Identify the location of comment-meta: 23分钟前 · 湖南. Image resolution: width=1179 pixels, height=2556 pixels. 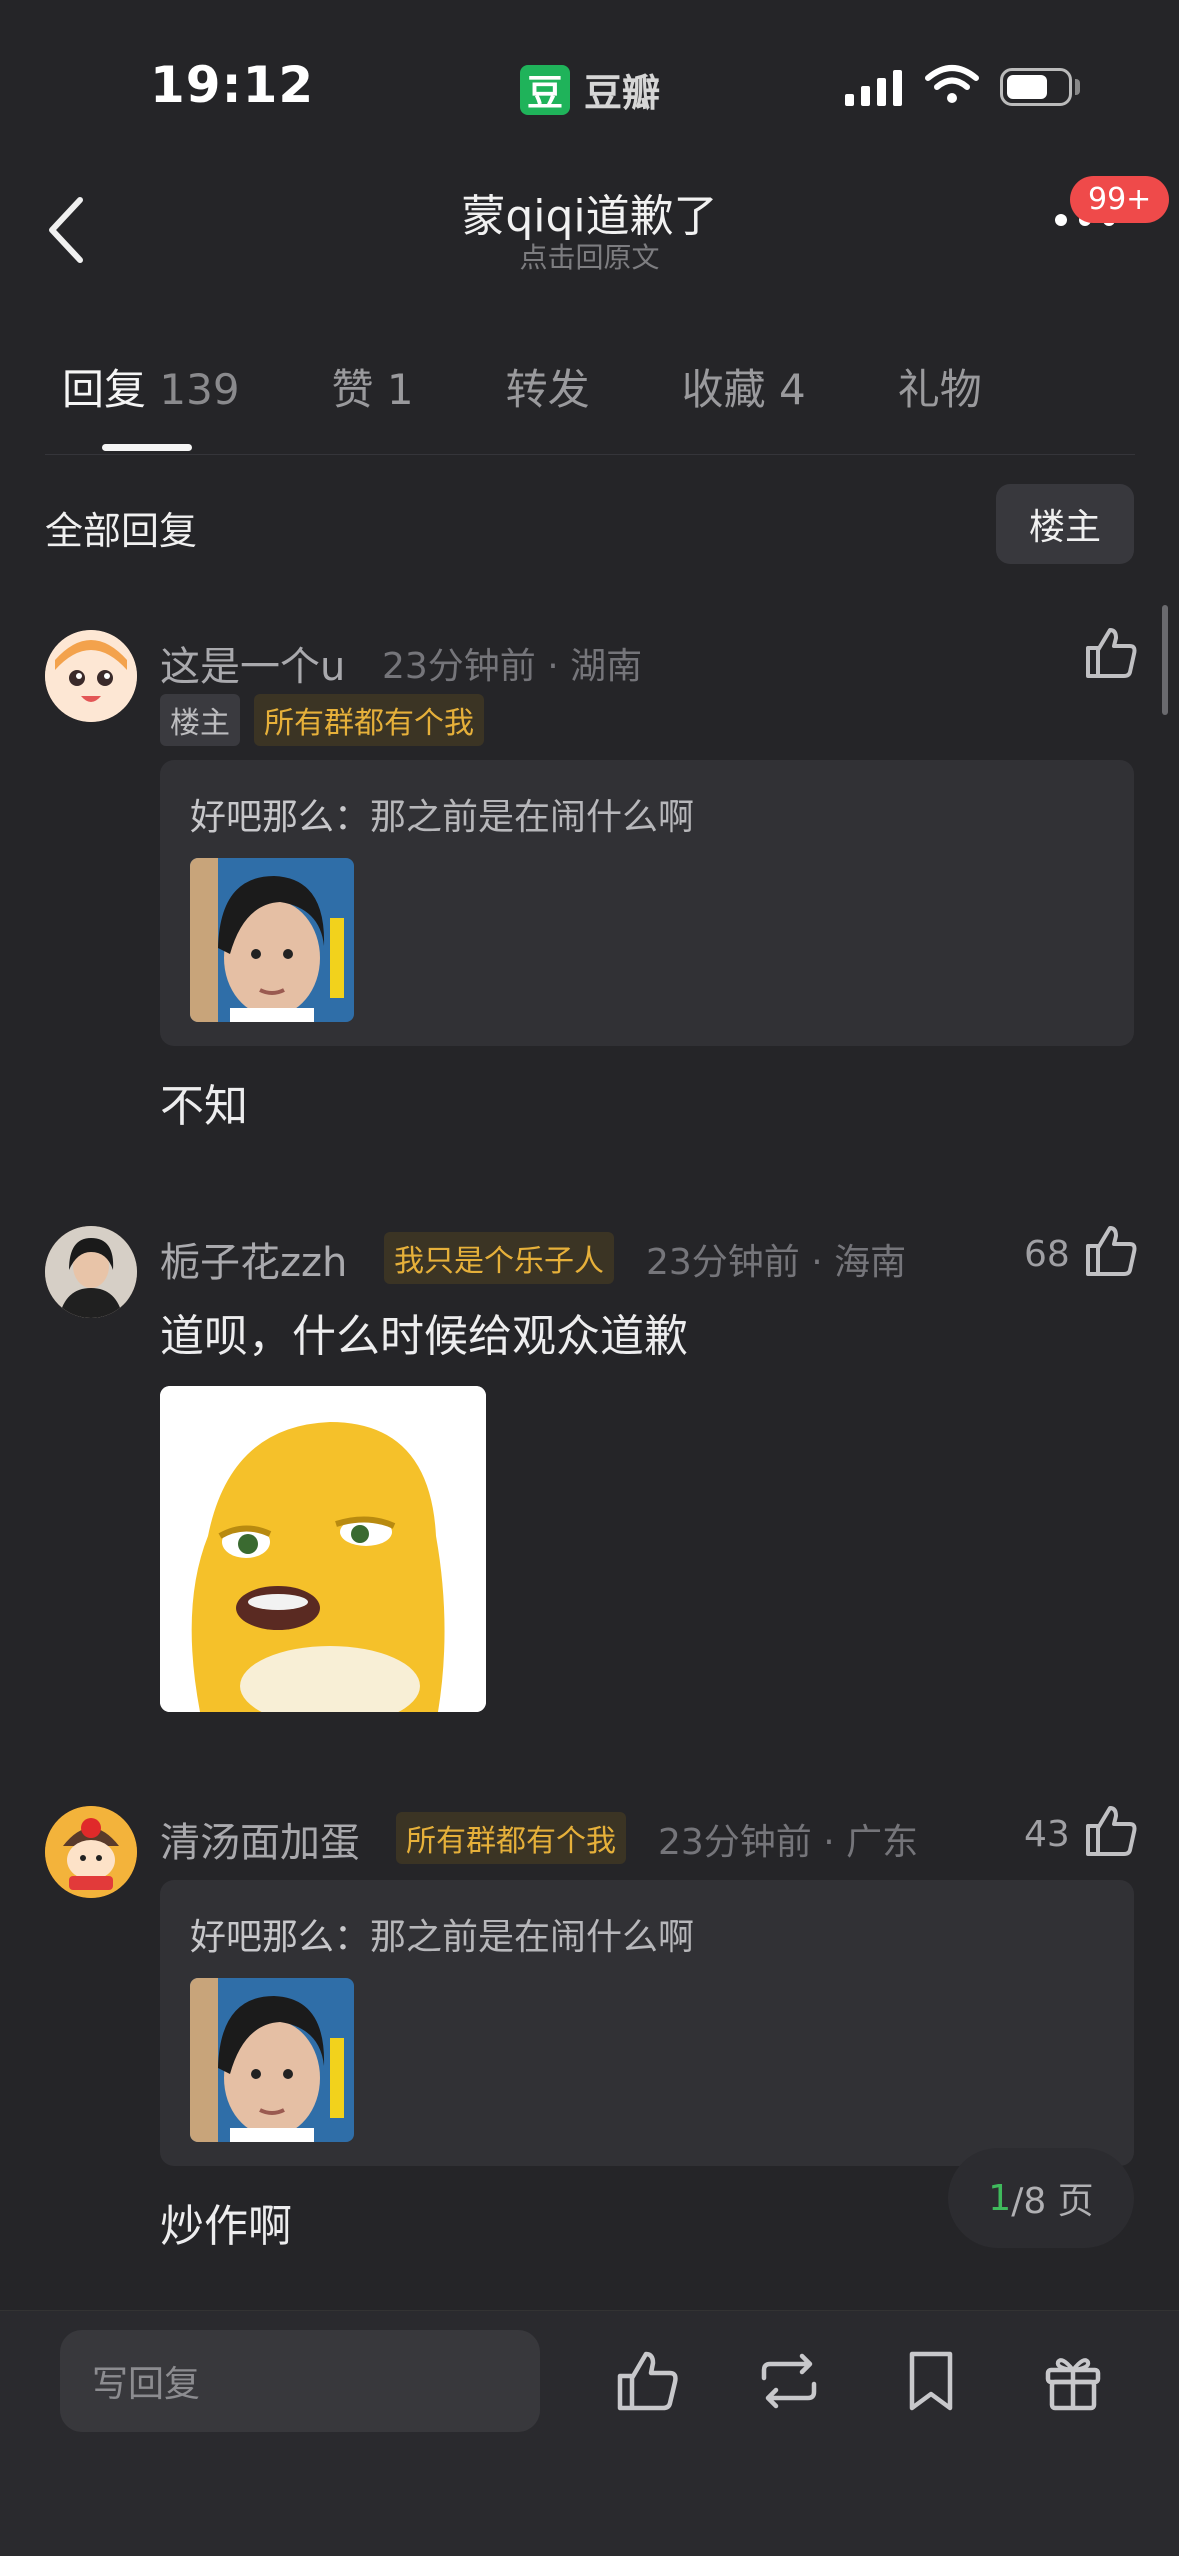
(512, 666).